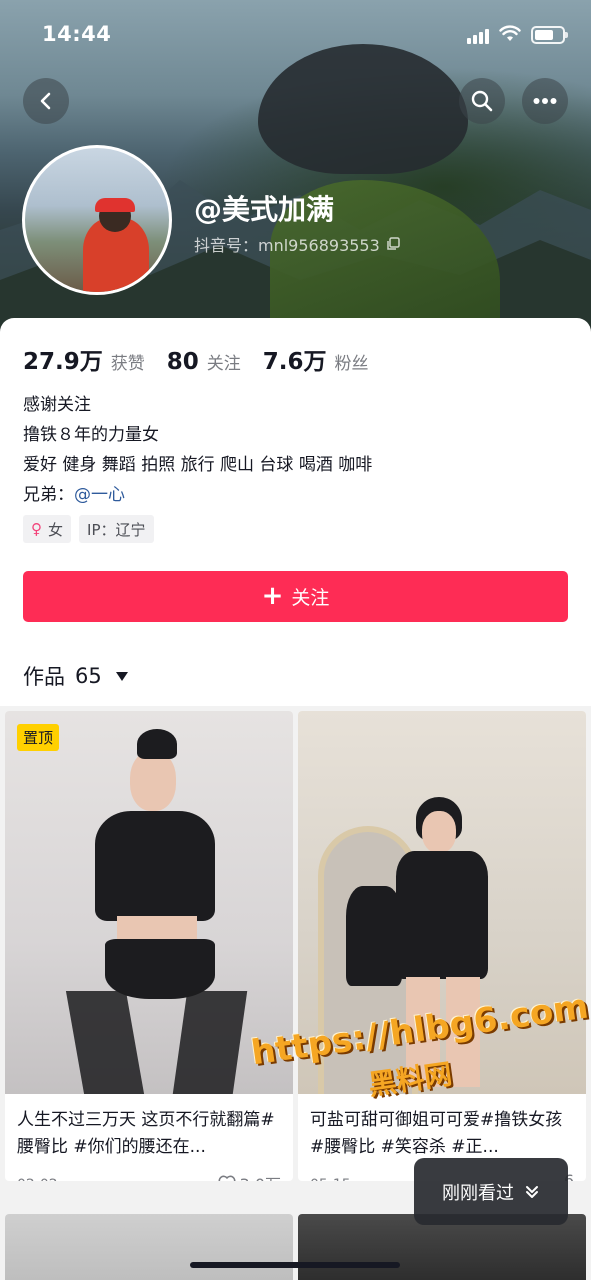 The image size is (591, 1280). What do you see at coordinates (182, 362) in the screenshot?
I see `stat-value: 80` at bounding box center [182, 362].